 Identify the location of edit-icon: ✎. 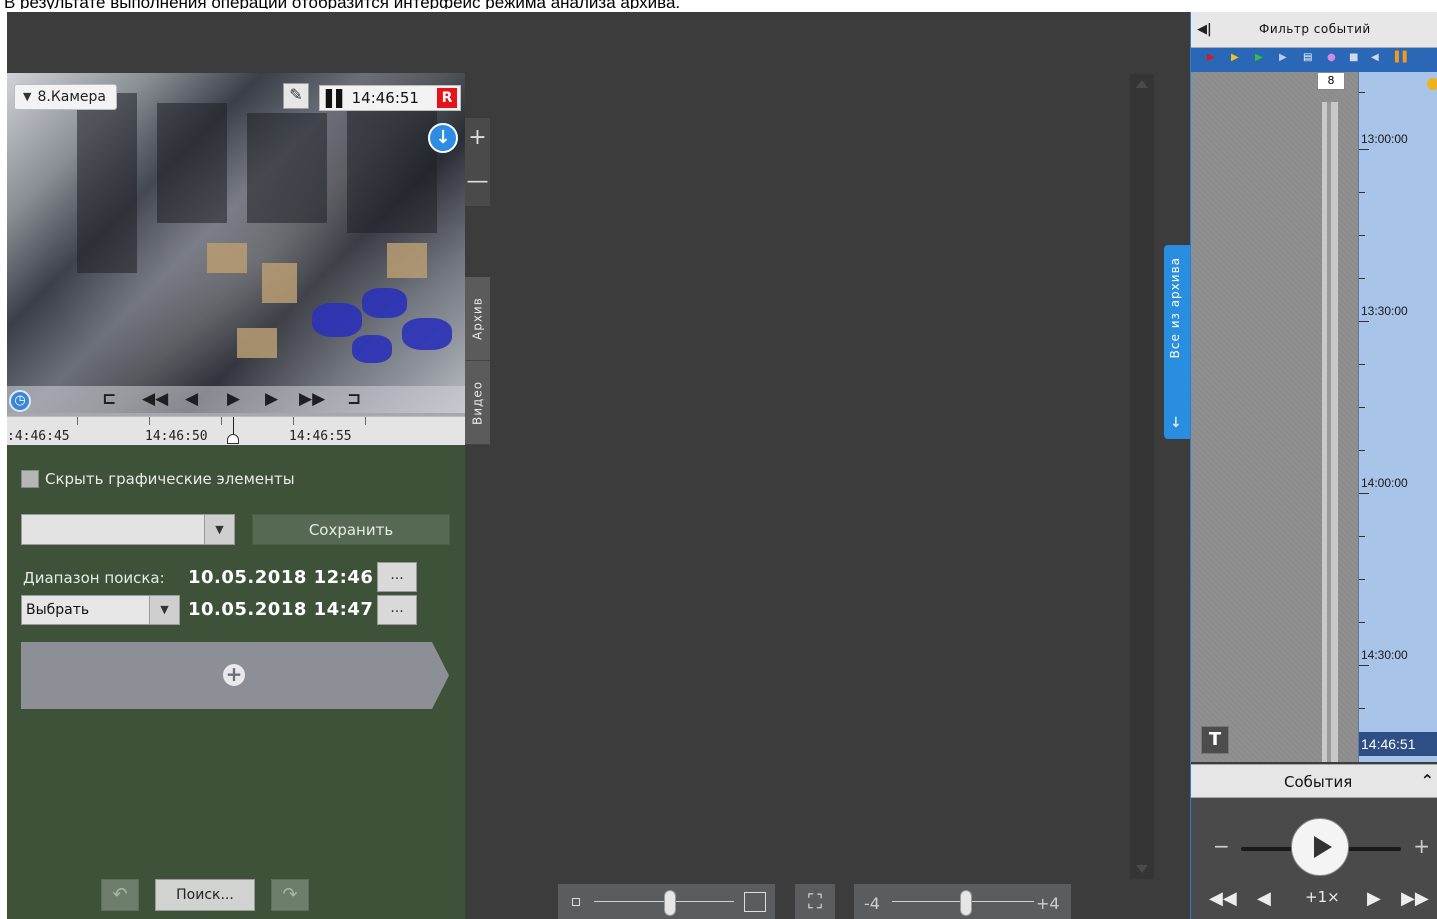
(296, 96).